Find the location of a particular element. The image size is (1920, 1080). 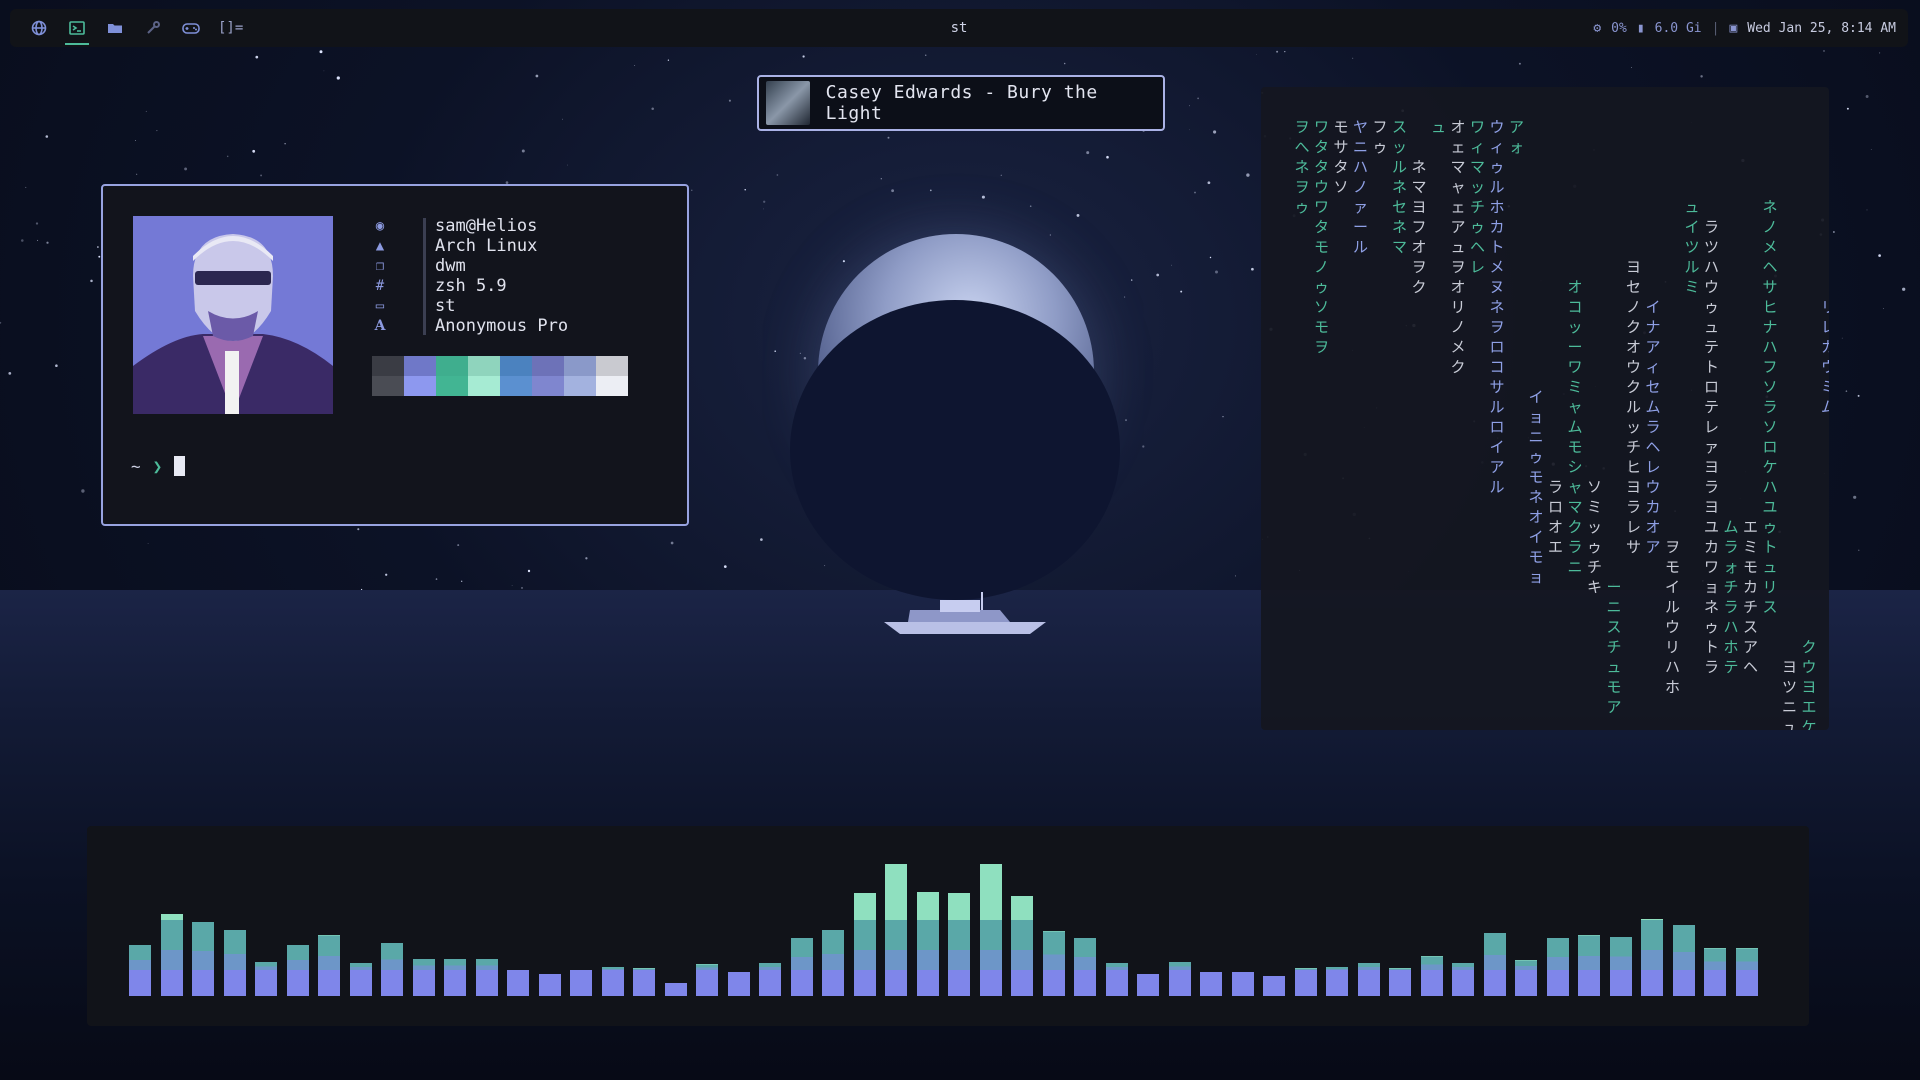

info-os: Arch Linux is located at coordinates (486, 246).